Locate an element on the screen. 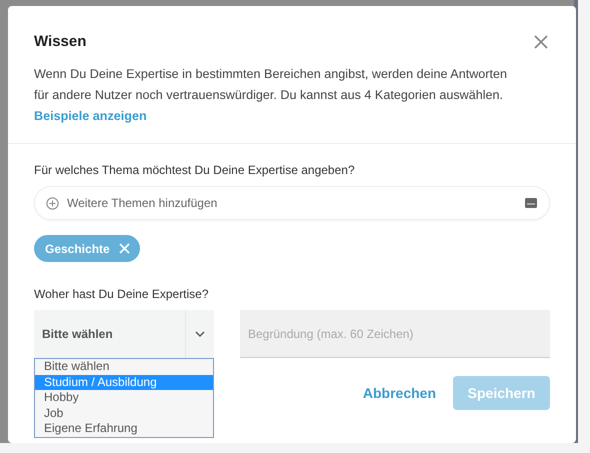 This screenshot has width=590, height=453. question-label: Für welches Thema möchtest Du Deine Expertise angeben? is located at coordinates (195, 170).